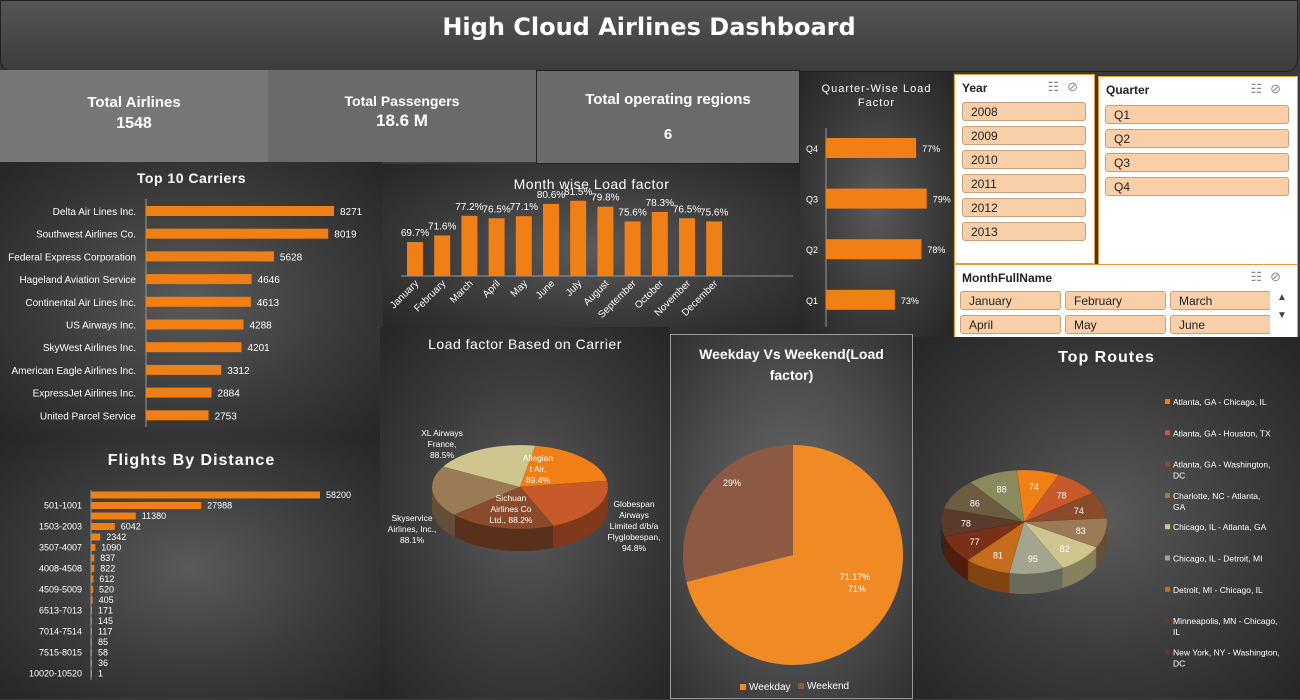 The width and height of the screenshot is (1300, 700). What do you see at coordinates (634, 548) in the screenshot?
I see `slice-label: 94.8%` at bounding box center [634, 548].